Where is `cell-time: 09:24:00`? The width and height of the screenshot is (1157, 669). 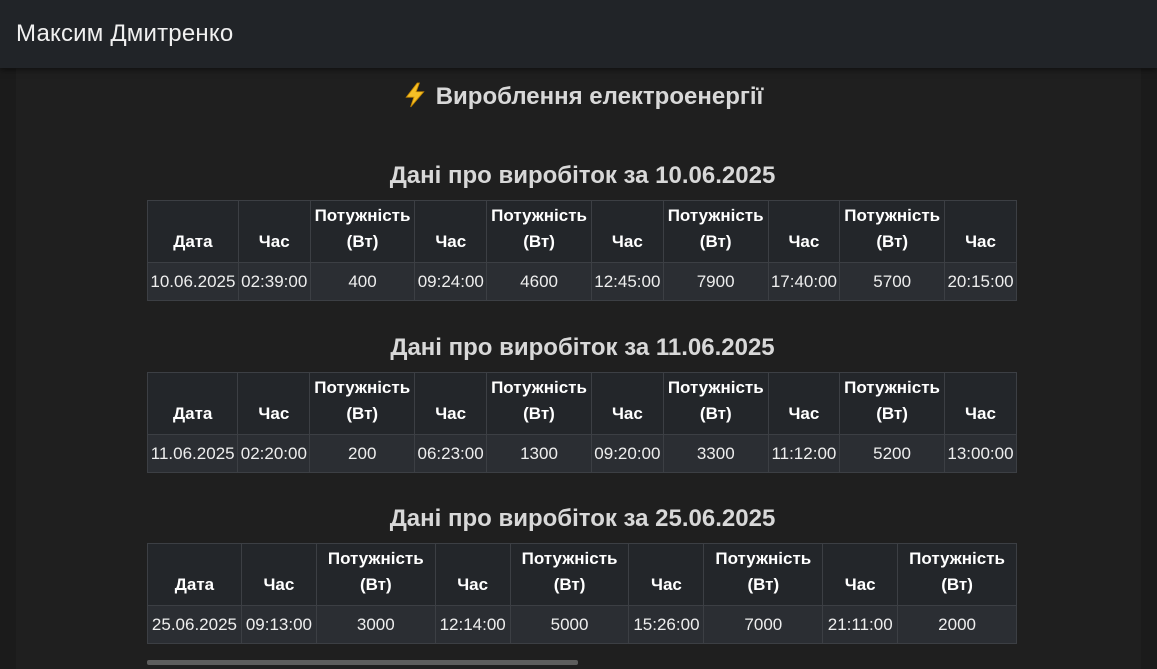
cell-time: 09:24:00 is located at coordinates (451, 281).